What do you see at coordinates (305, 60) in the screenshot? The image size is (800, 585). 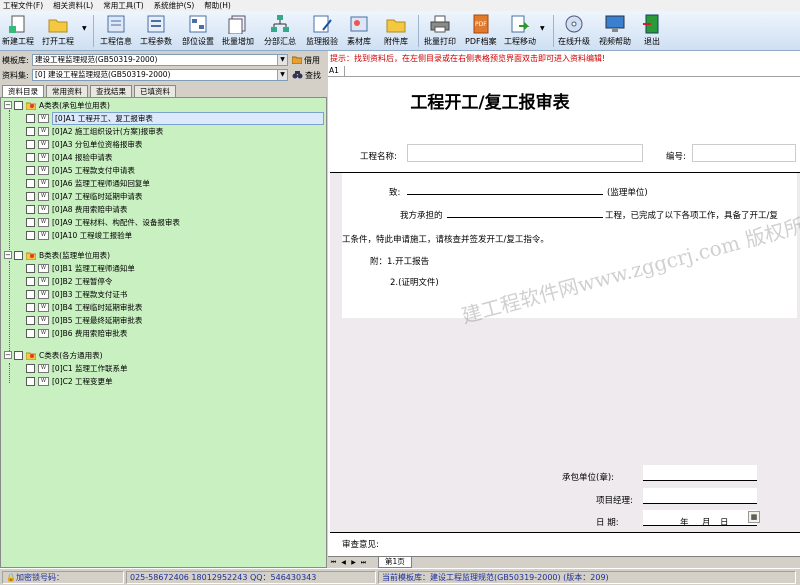 I see `borrow-button: 借用` at bounding box center [305, 60].